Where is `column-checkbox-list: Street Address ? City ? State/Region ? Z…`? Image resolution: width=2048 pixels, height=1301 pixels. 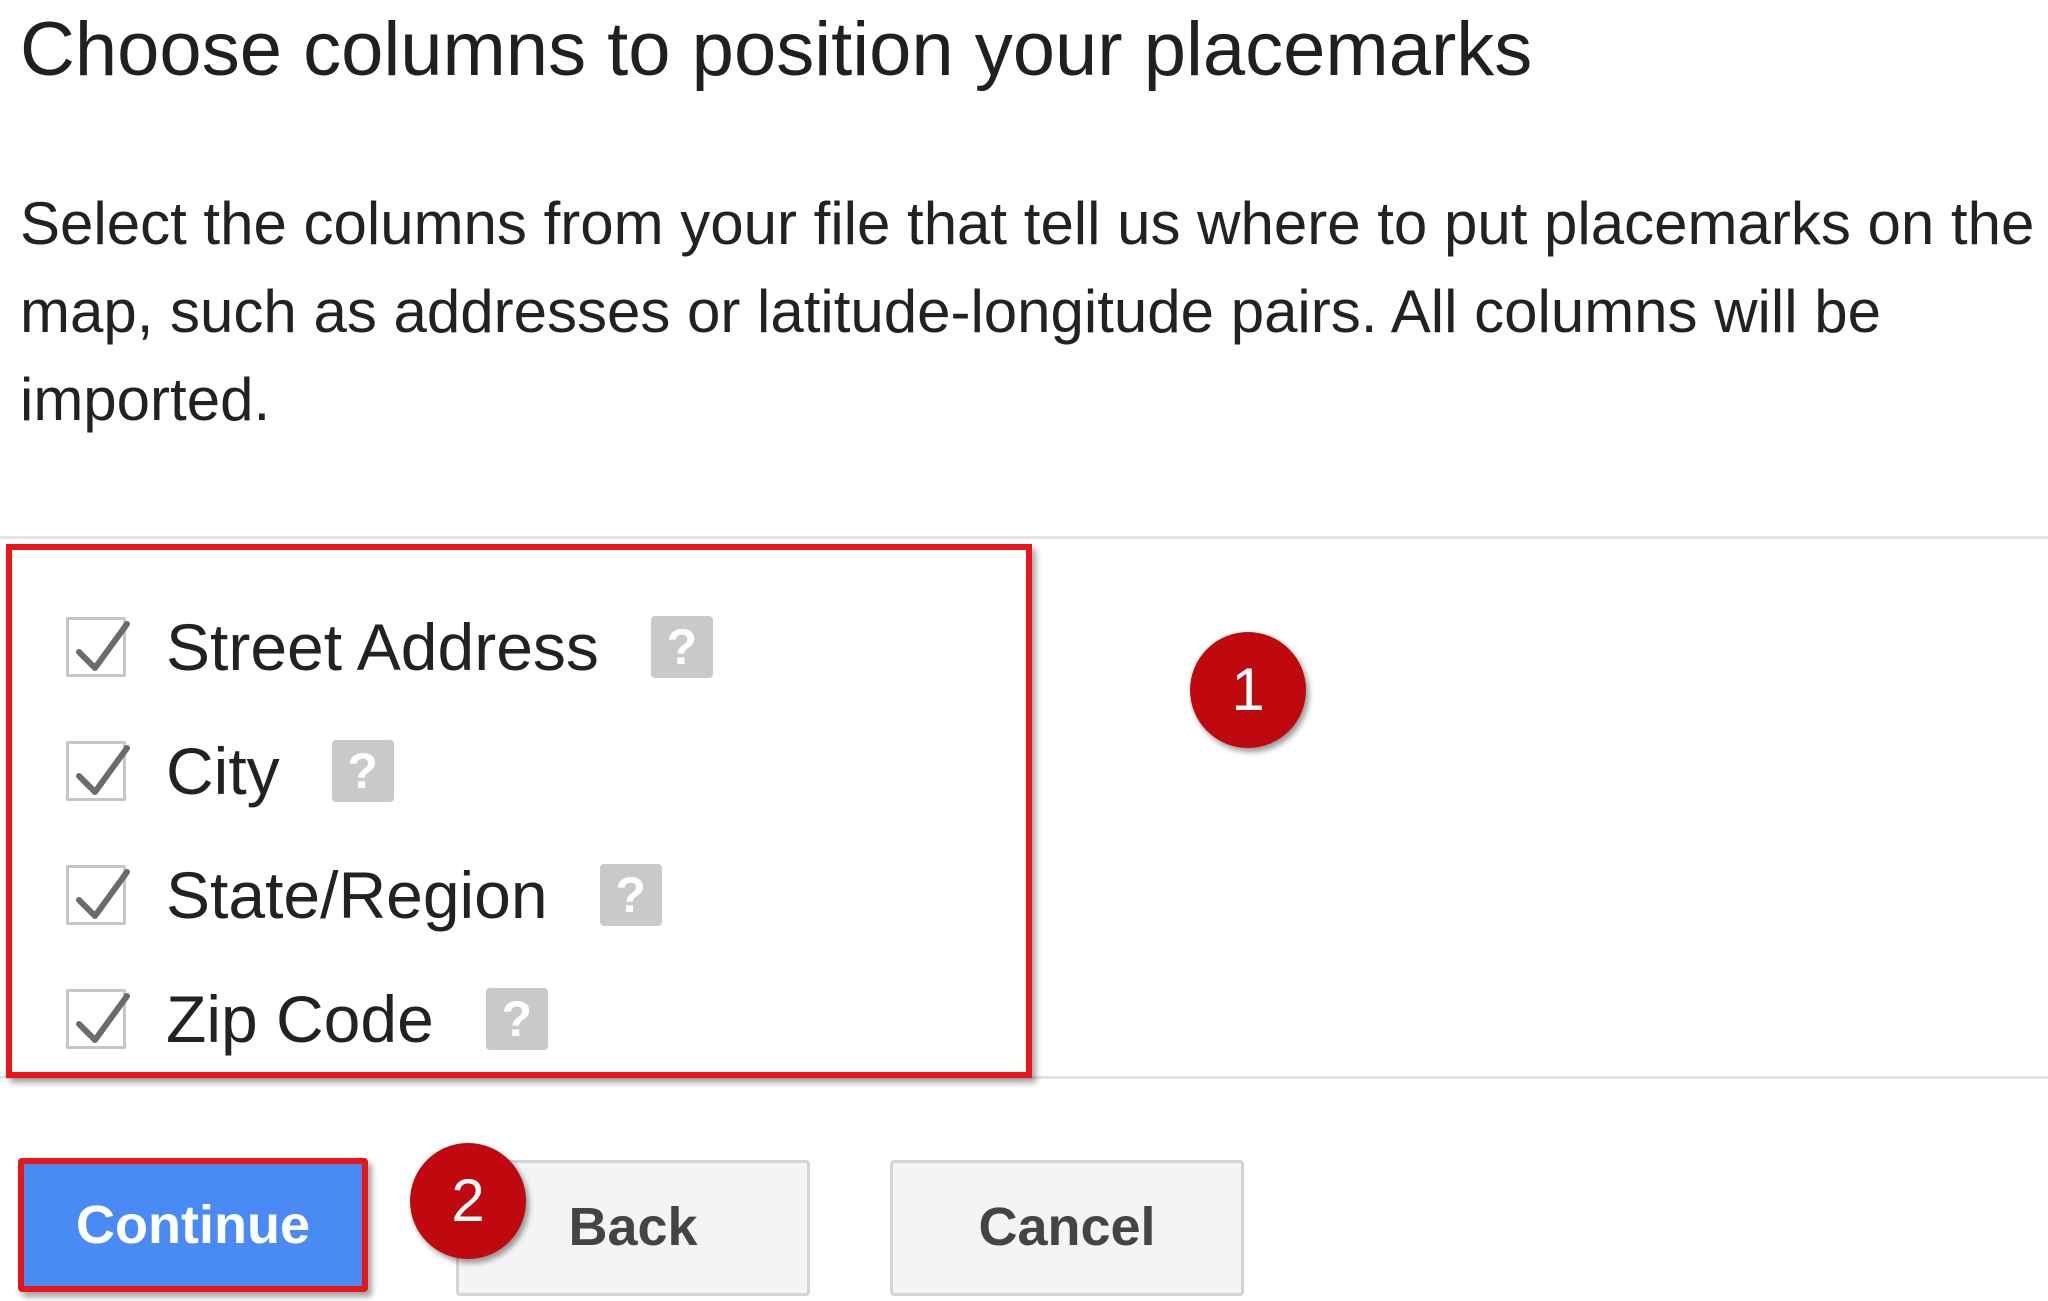 column-checkbox-list: Street Address ? City ? State/Region ? Z… is located at coordinates (389, 833).